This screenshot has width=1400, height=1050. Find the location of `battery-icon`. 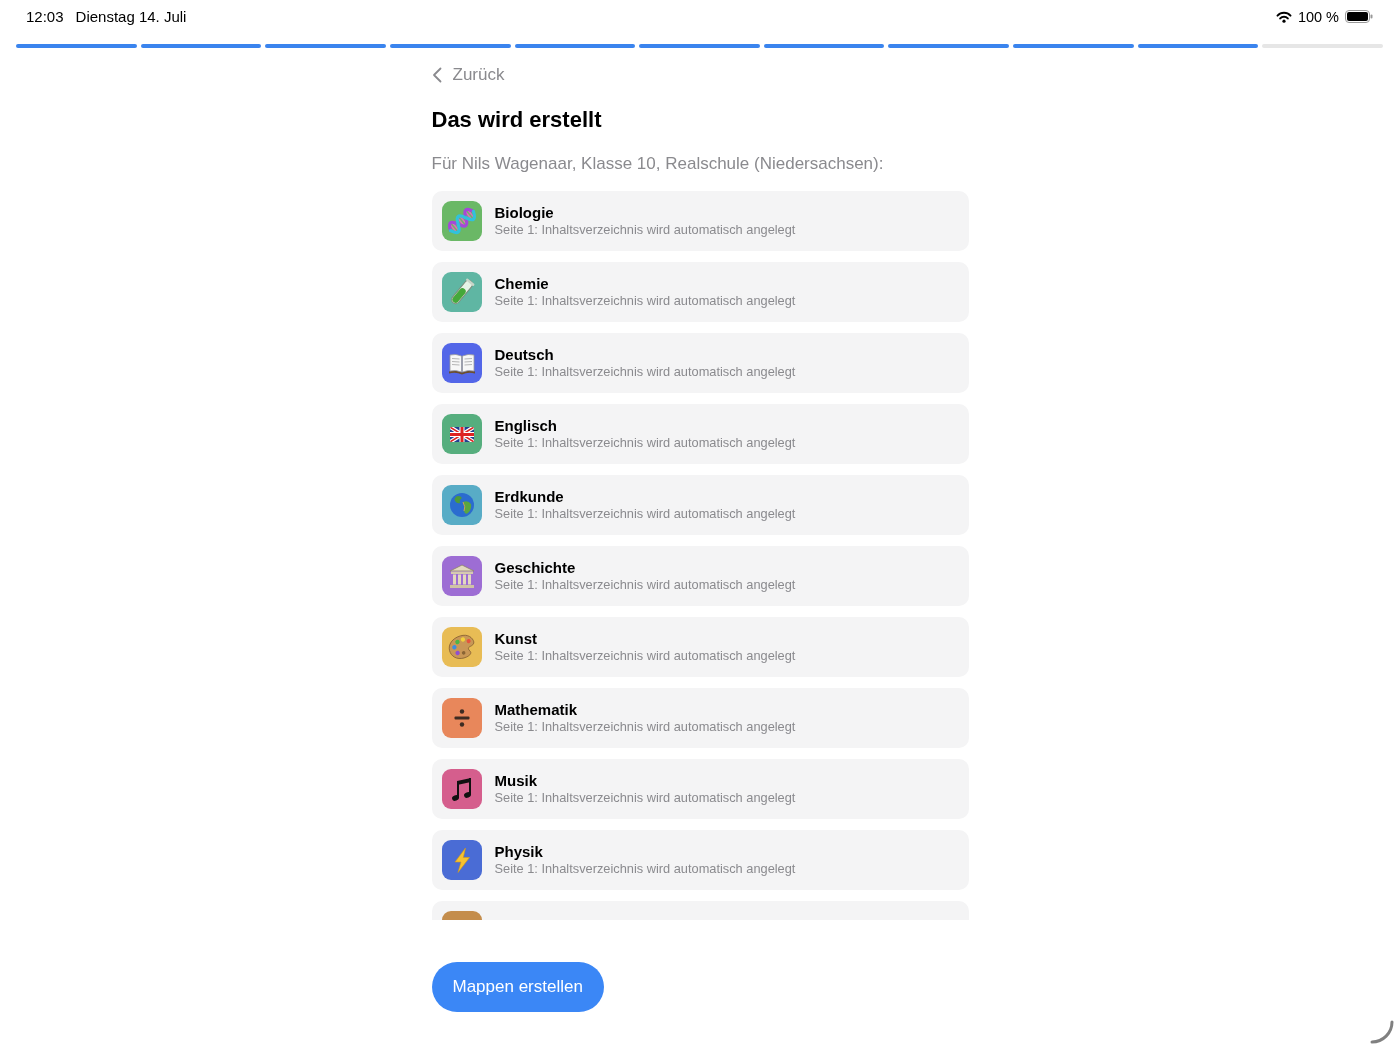

battery-icon is located at coordinates (1359, 16).